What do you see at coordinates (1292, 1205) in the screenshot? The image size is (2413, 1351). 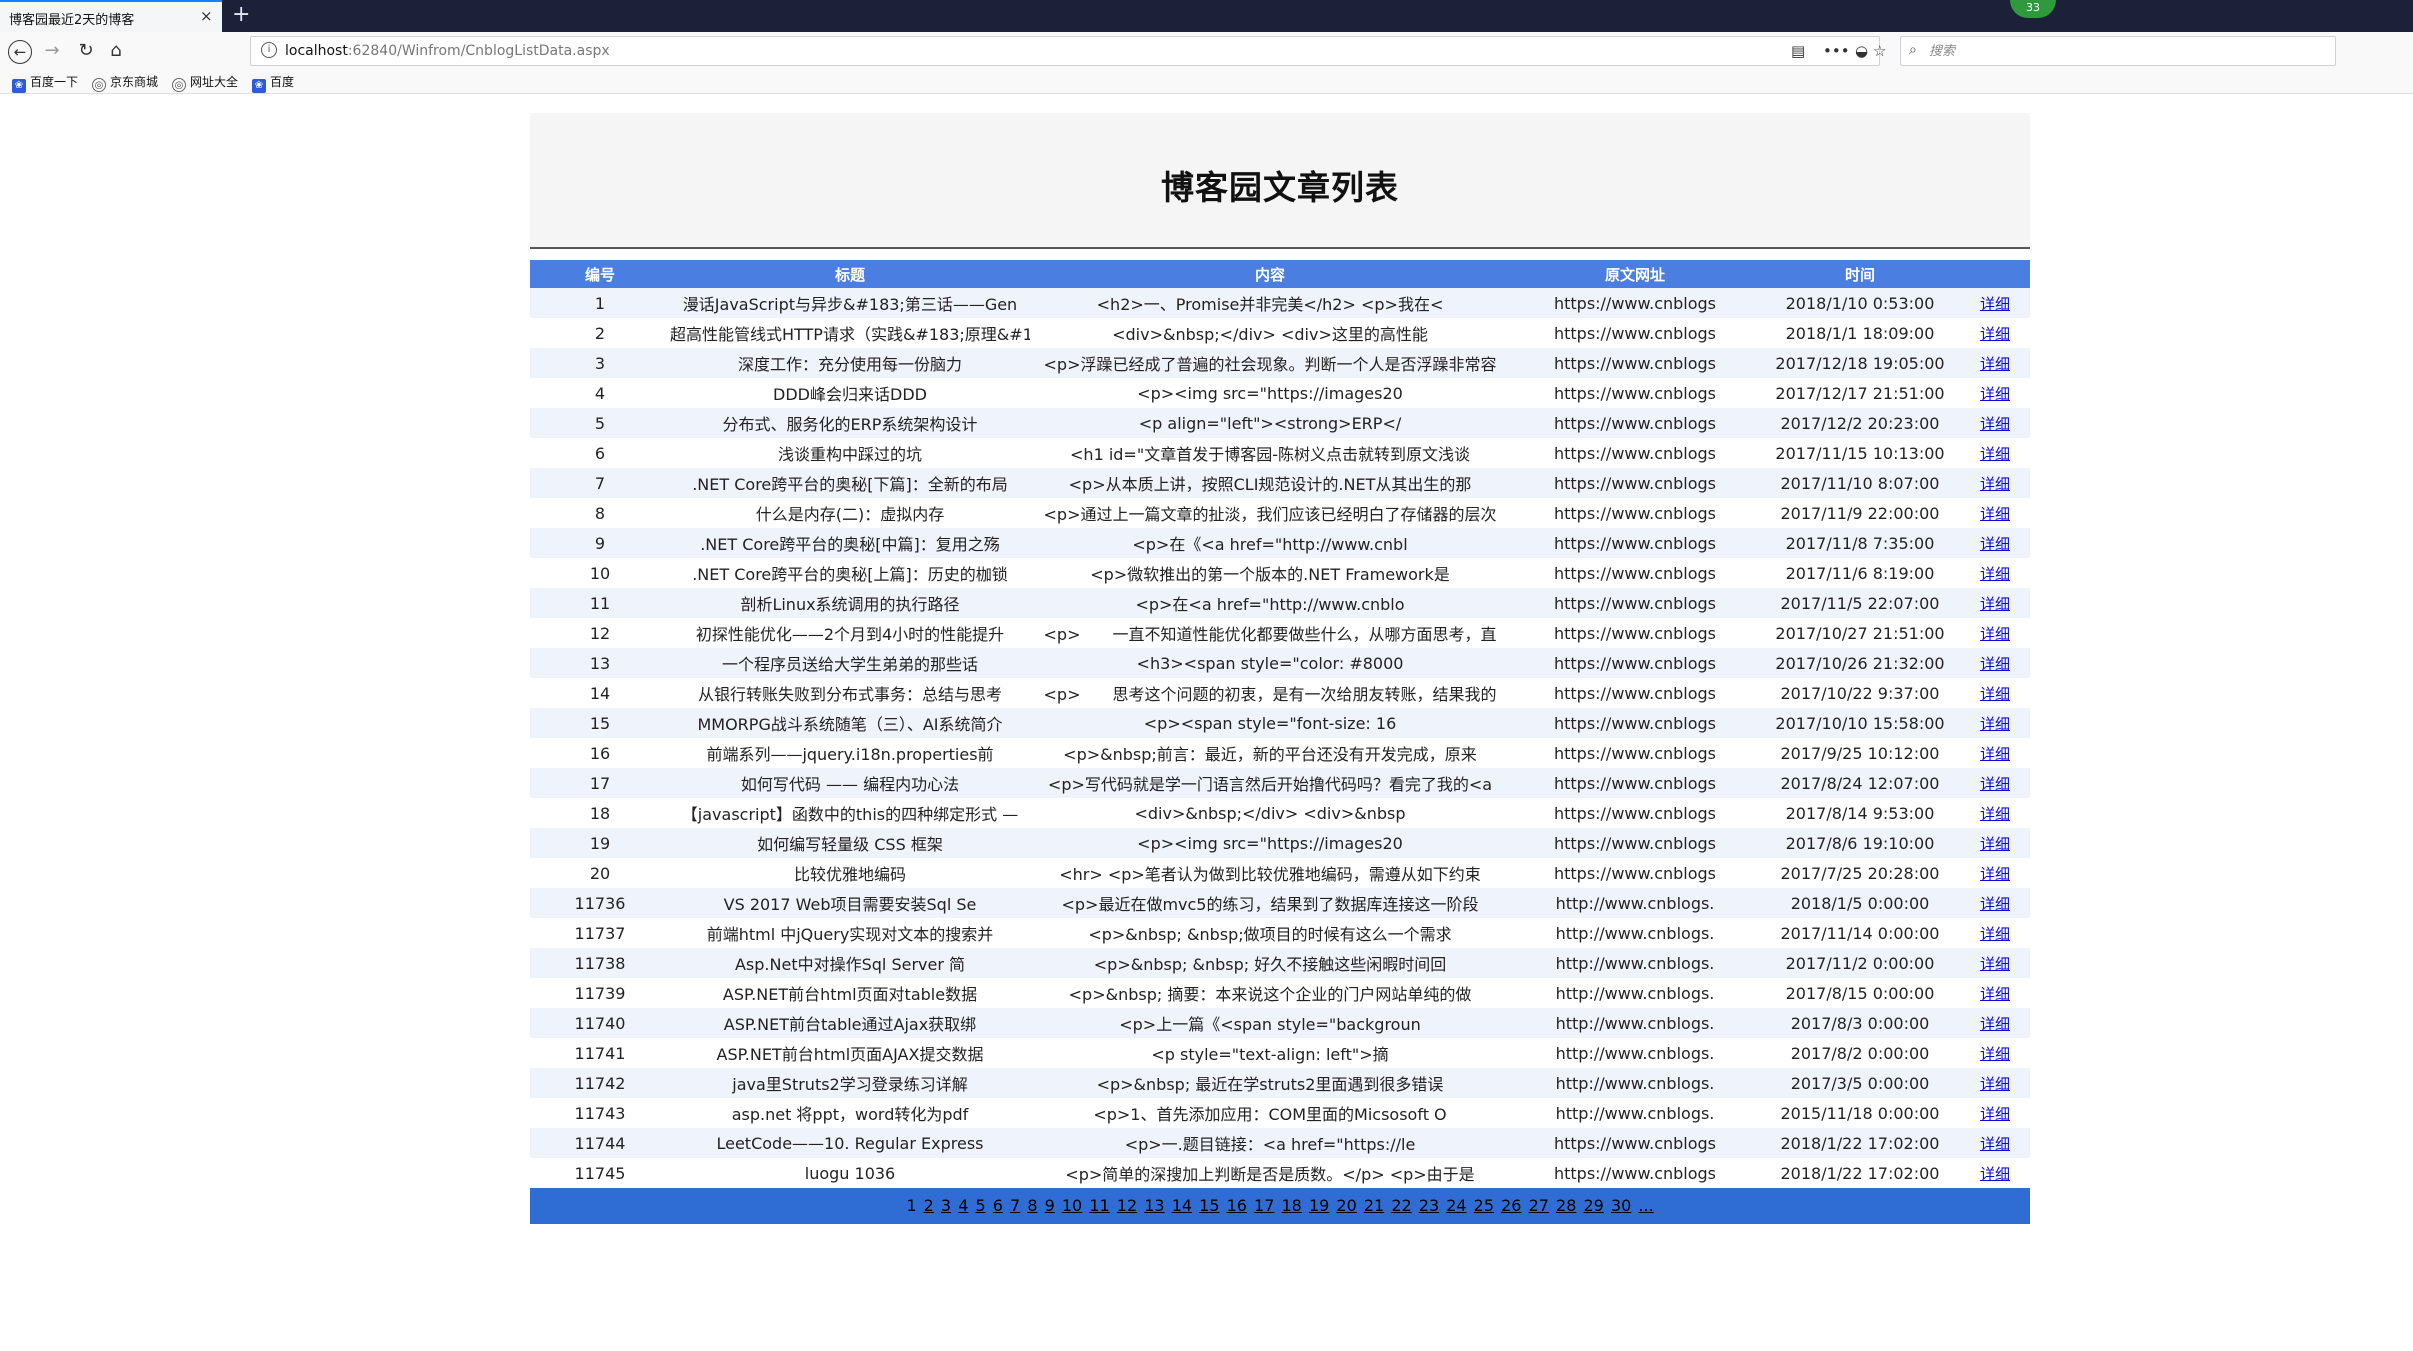 I see `pager-page-link: 18` at bounding box center [1292, 1205].